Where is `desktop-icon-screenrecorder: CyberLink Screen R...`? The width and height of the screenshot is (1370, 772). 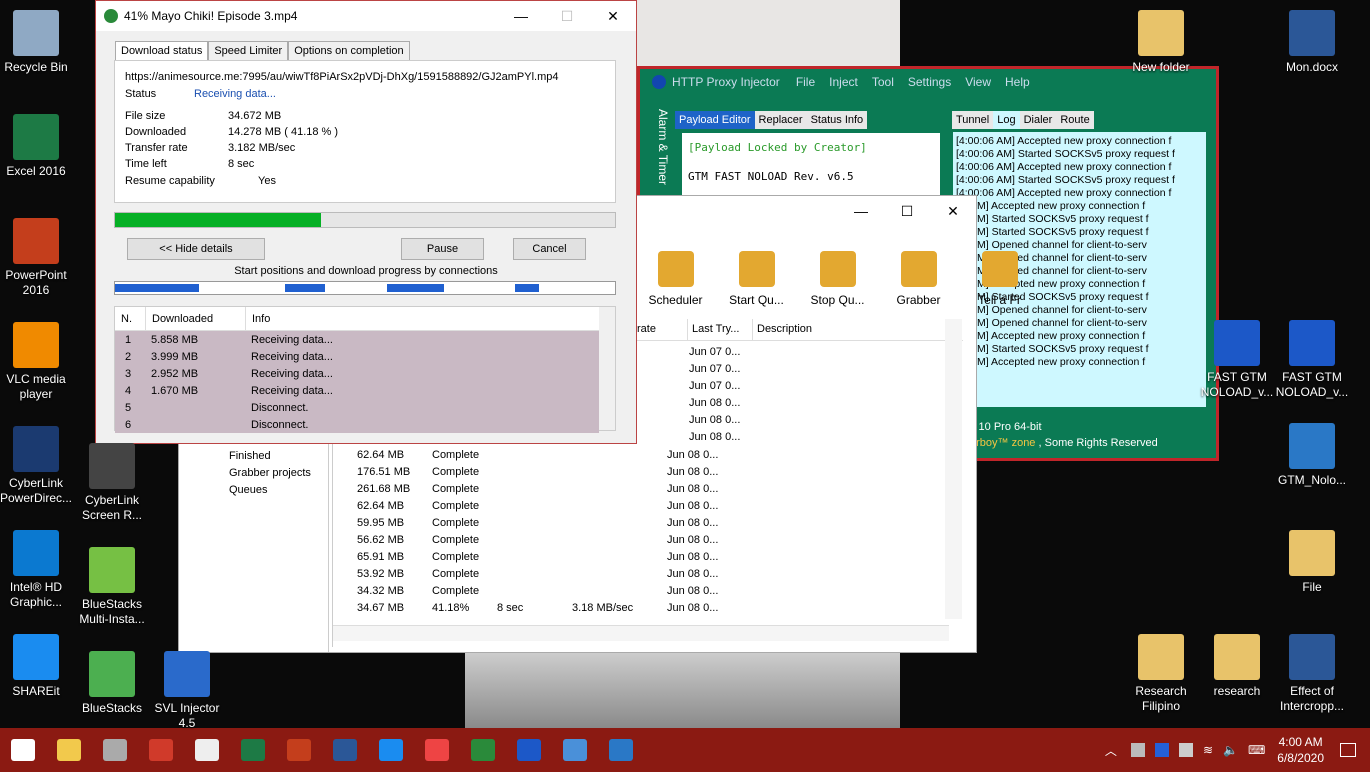 desktop-icon-screenrecorder: CyberLink Screen R... is located at coordinates (112, 483).